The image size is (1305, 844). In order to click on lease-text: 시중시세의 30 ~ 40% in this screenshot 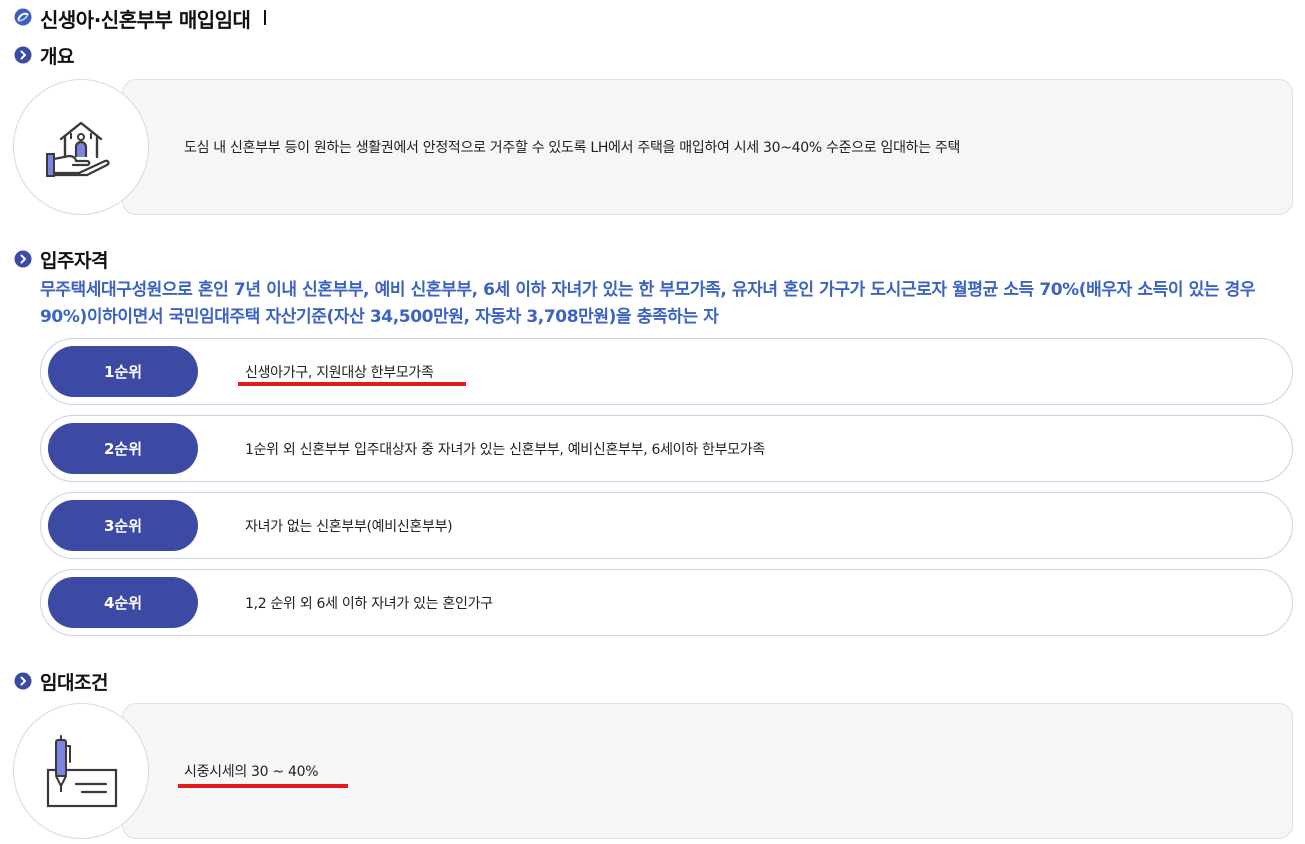, I will do `click(251, 772)`.